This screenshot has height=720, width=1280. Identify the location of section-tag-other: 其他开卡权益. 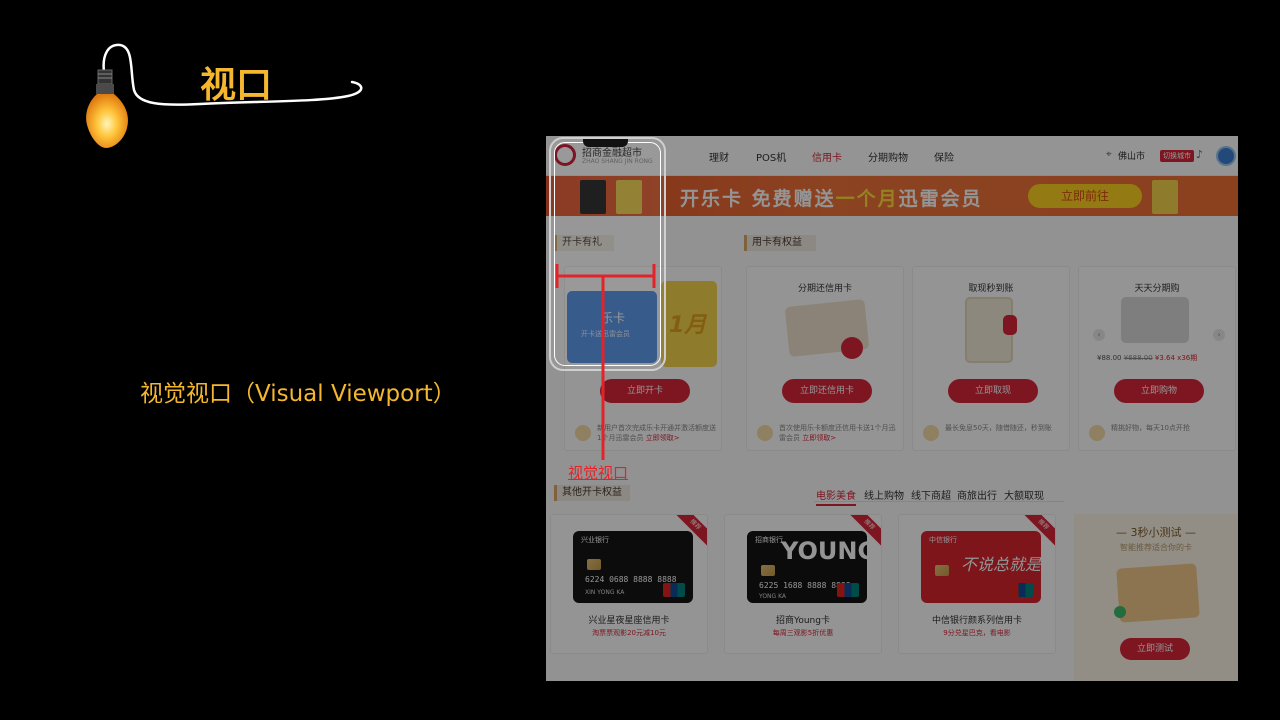
(592, 493).